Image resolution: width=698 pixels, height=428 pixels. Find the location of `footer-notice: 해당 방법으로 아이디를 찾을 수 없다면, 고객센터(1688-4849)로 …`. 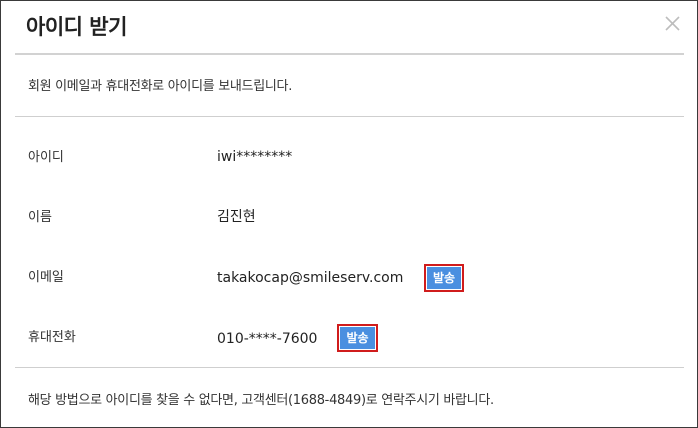

footer-notice: 해당 방법으로 아이디를 찾을 수 없다면, 고객센터(1688-4849)로 … is located at coordinates (261, 400).